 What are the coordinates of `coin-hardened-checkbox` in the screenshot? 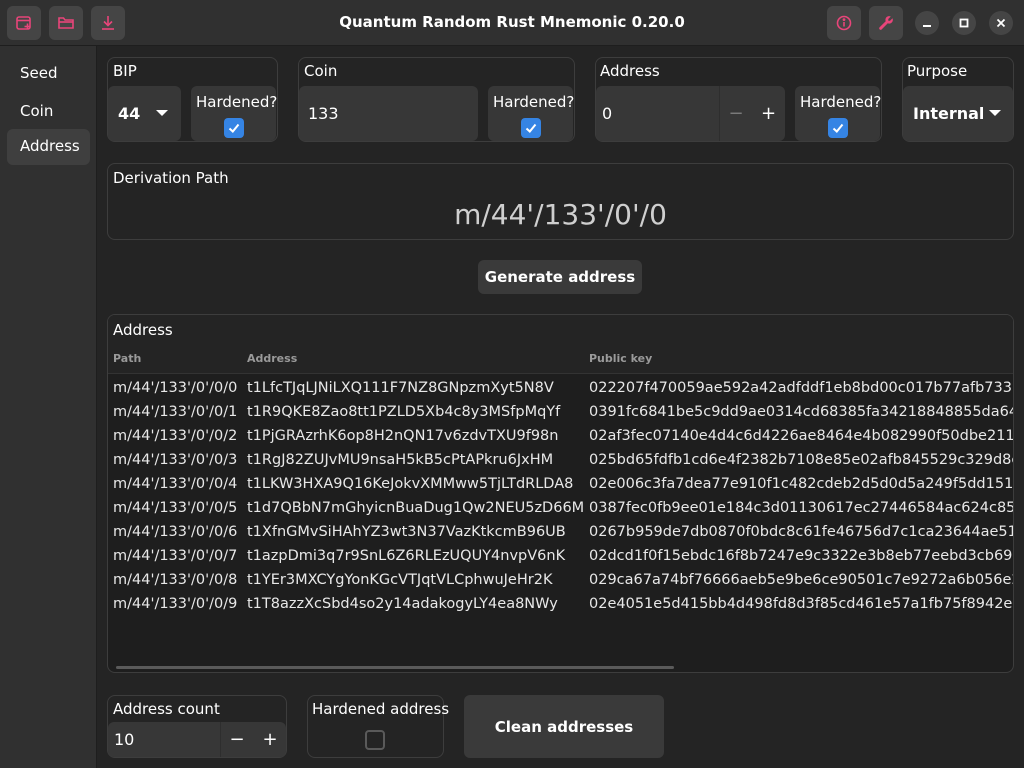 It's located at (531, 128).